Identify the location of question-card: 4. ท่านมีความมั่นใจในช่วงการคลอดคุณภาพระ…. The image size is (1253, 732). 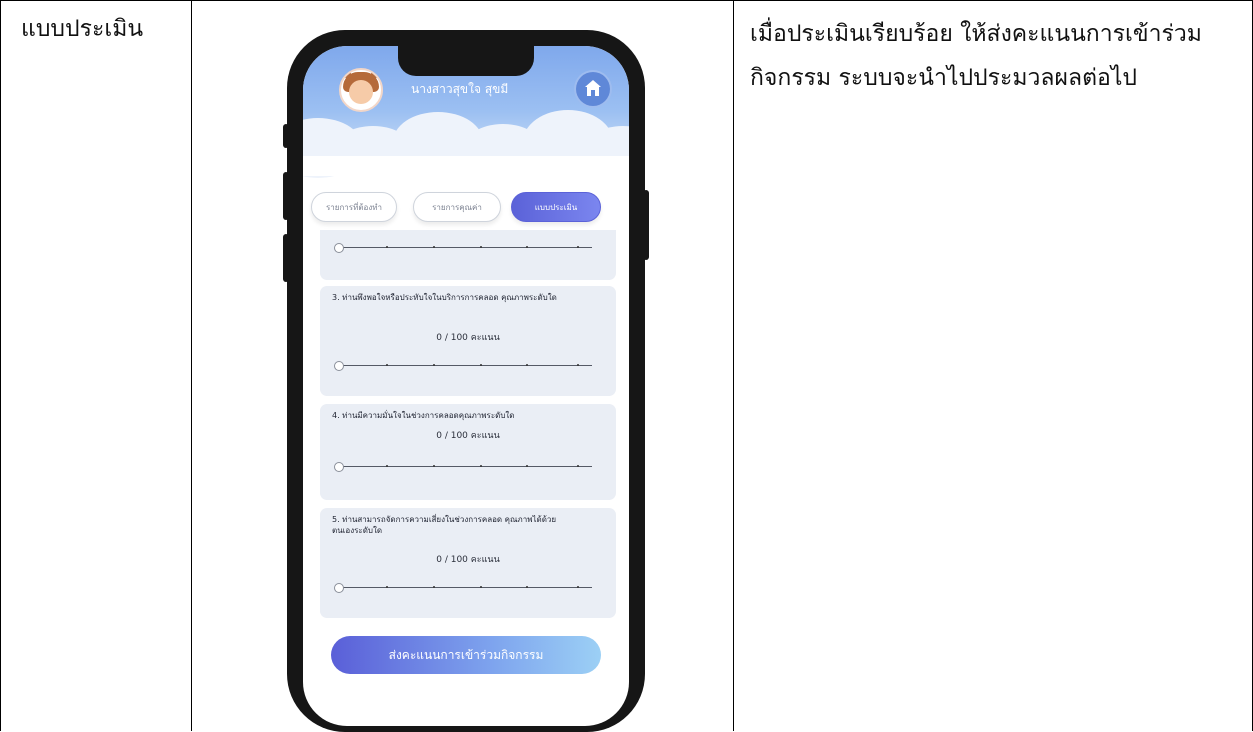
(468, 452).